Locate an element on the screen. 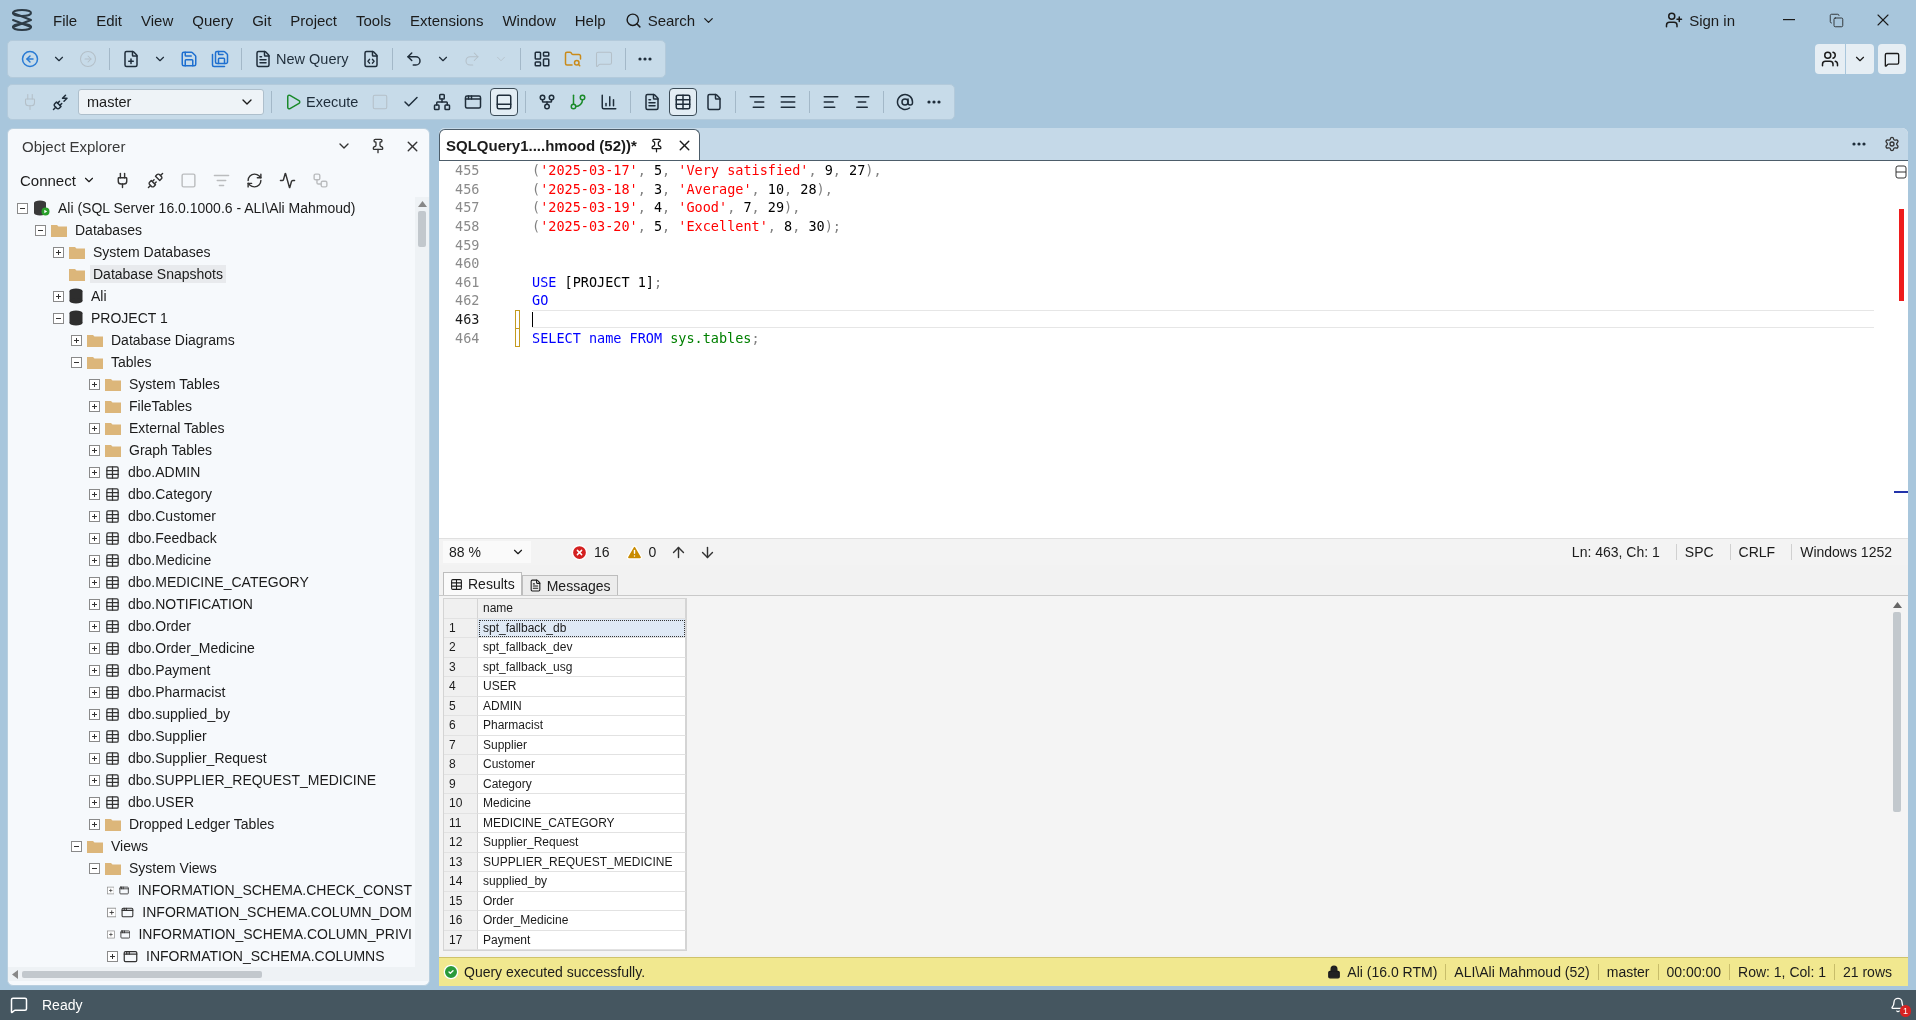 The width and height of the screenshot is (1916, 1020). results-tab: Results is located at coordinates (482, 583).